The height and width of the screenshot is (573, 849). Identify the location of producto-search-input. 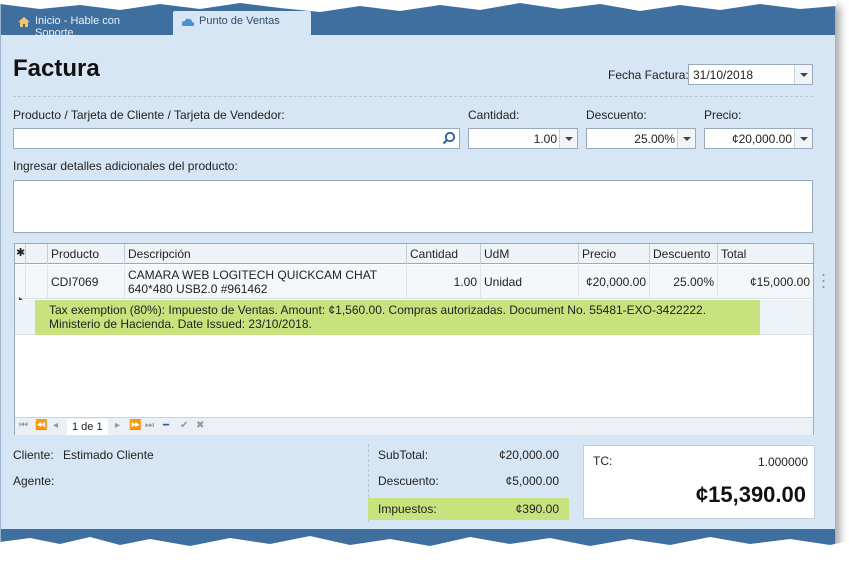
(236, 138).